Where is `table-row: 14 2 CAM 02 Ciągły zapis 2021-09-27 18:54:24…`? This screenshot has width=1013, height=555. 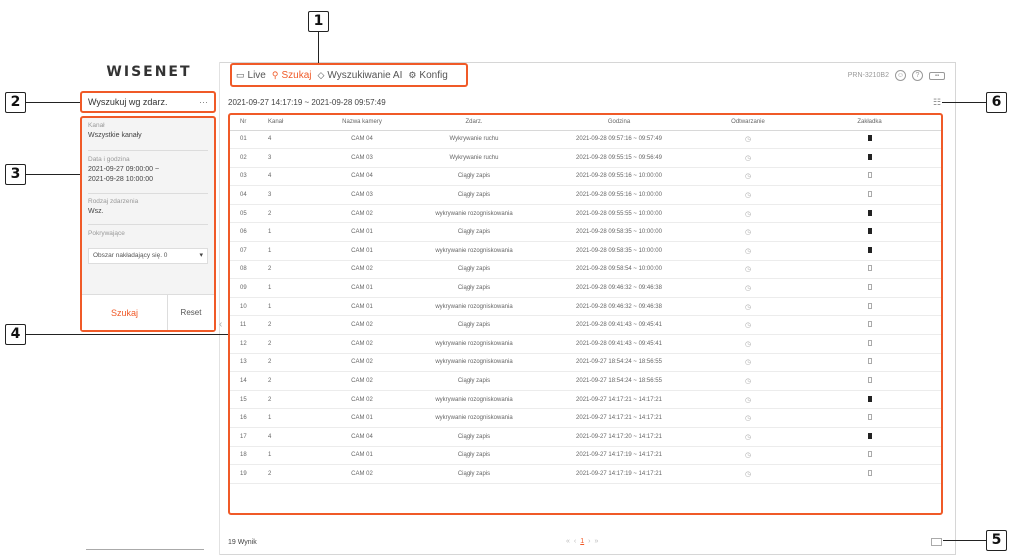
table-row: 14 2 CAM 02 Ciągły zapis 2021-09-27 18:54:24… is located at coordinates (585, 381).